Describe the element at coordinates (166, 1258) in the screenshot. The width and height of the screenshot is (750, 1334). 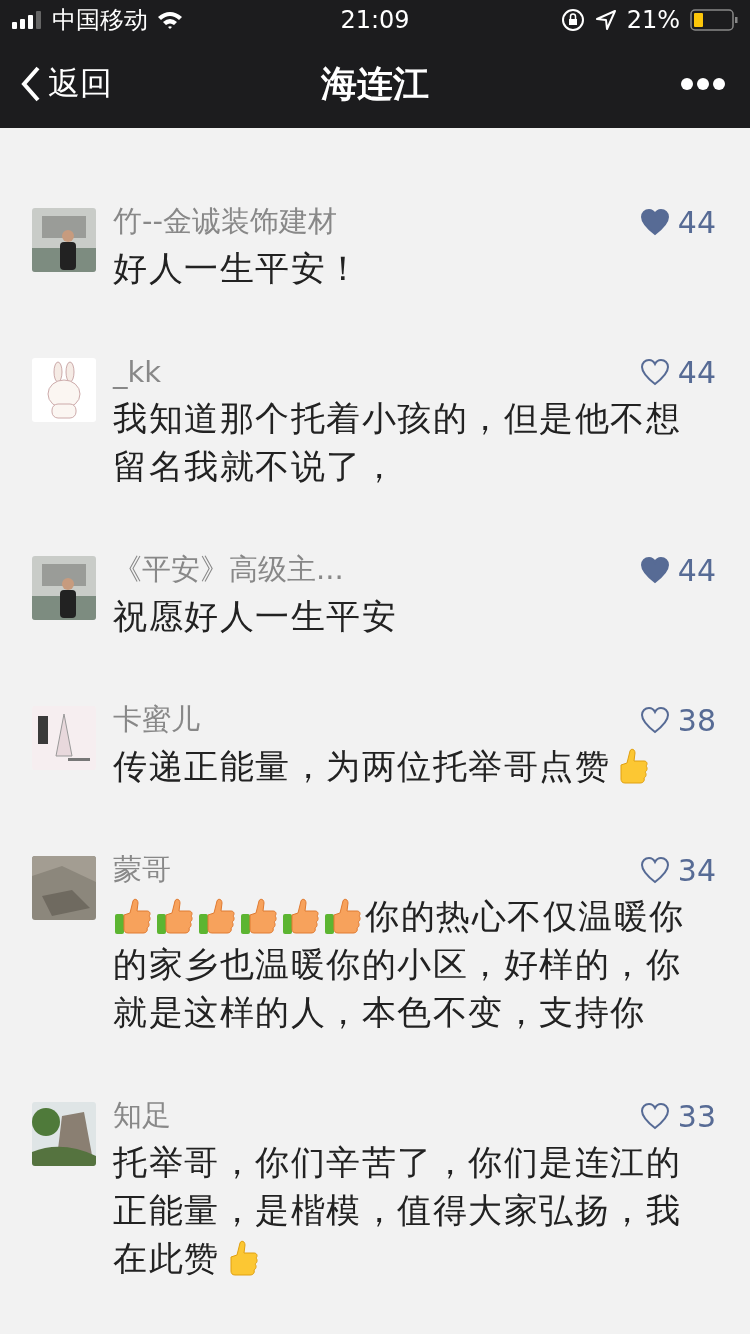
I see `comment-text: 在此赞` at that location.